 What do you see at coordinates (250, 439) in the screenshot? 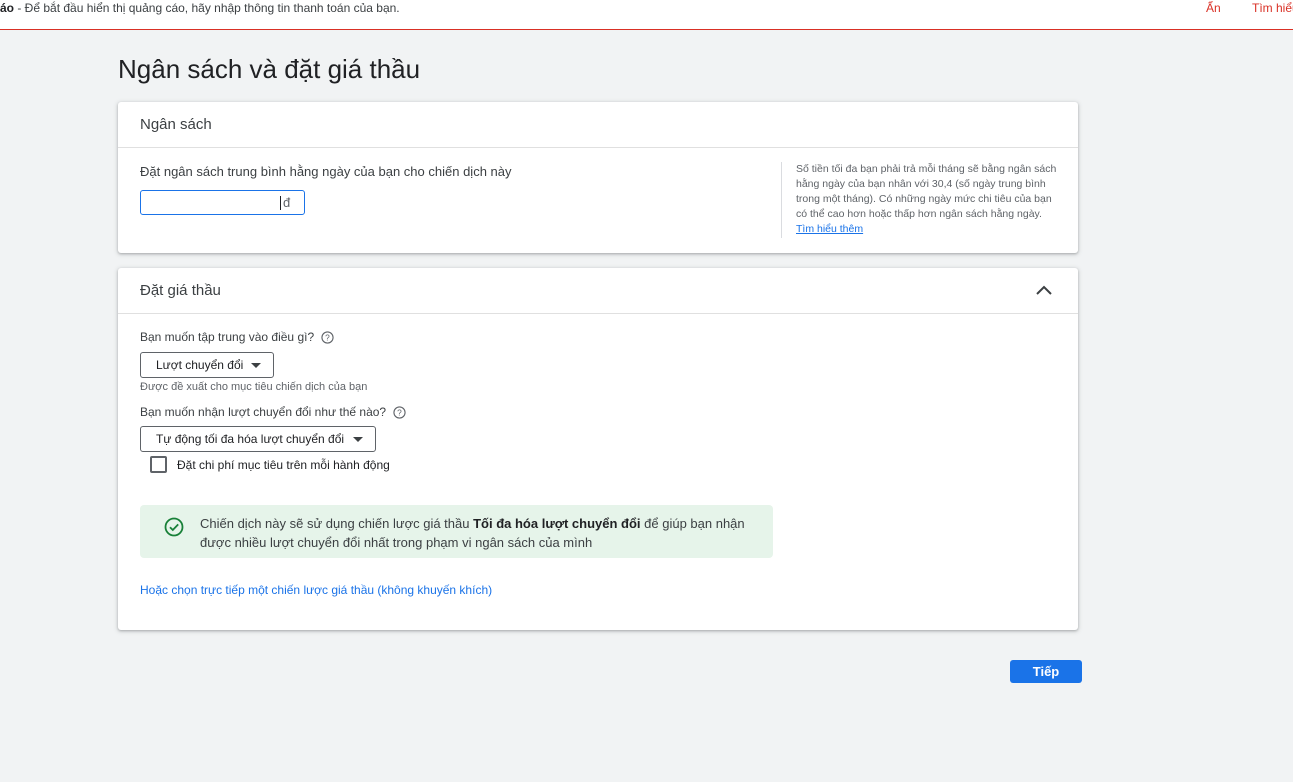
I see `conversion-strategy-value: Tự động tối đa hóa lượt chuyển đổi` at bounding box center [250, 439].